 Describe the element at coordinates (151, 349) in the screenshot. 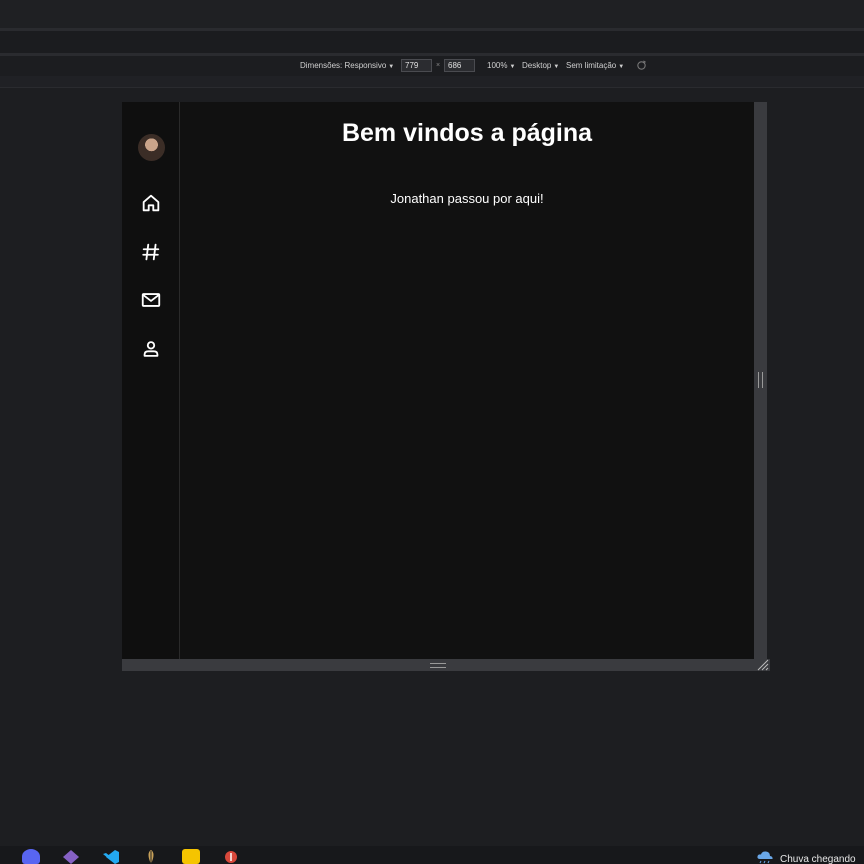

I see `user-icon` at that location.